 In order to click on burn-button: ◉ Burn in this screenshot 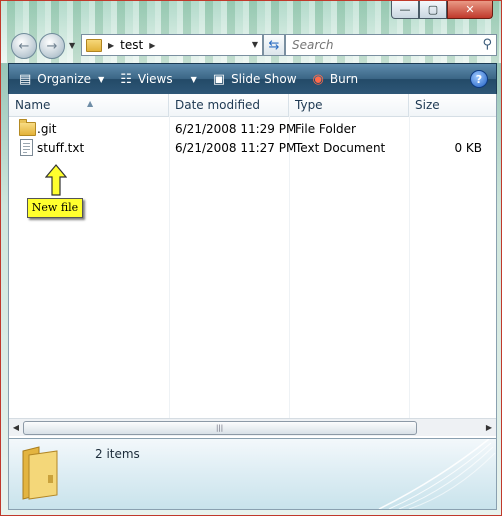, I will do `click(336, 79)`.